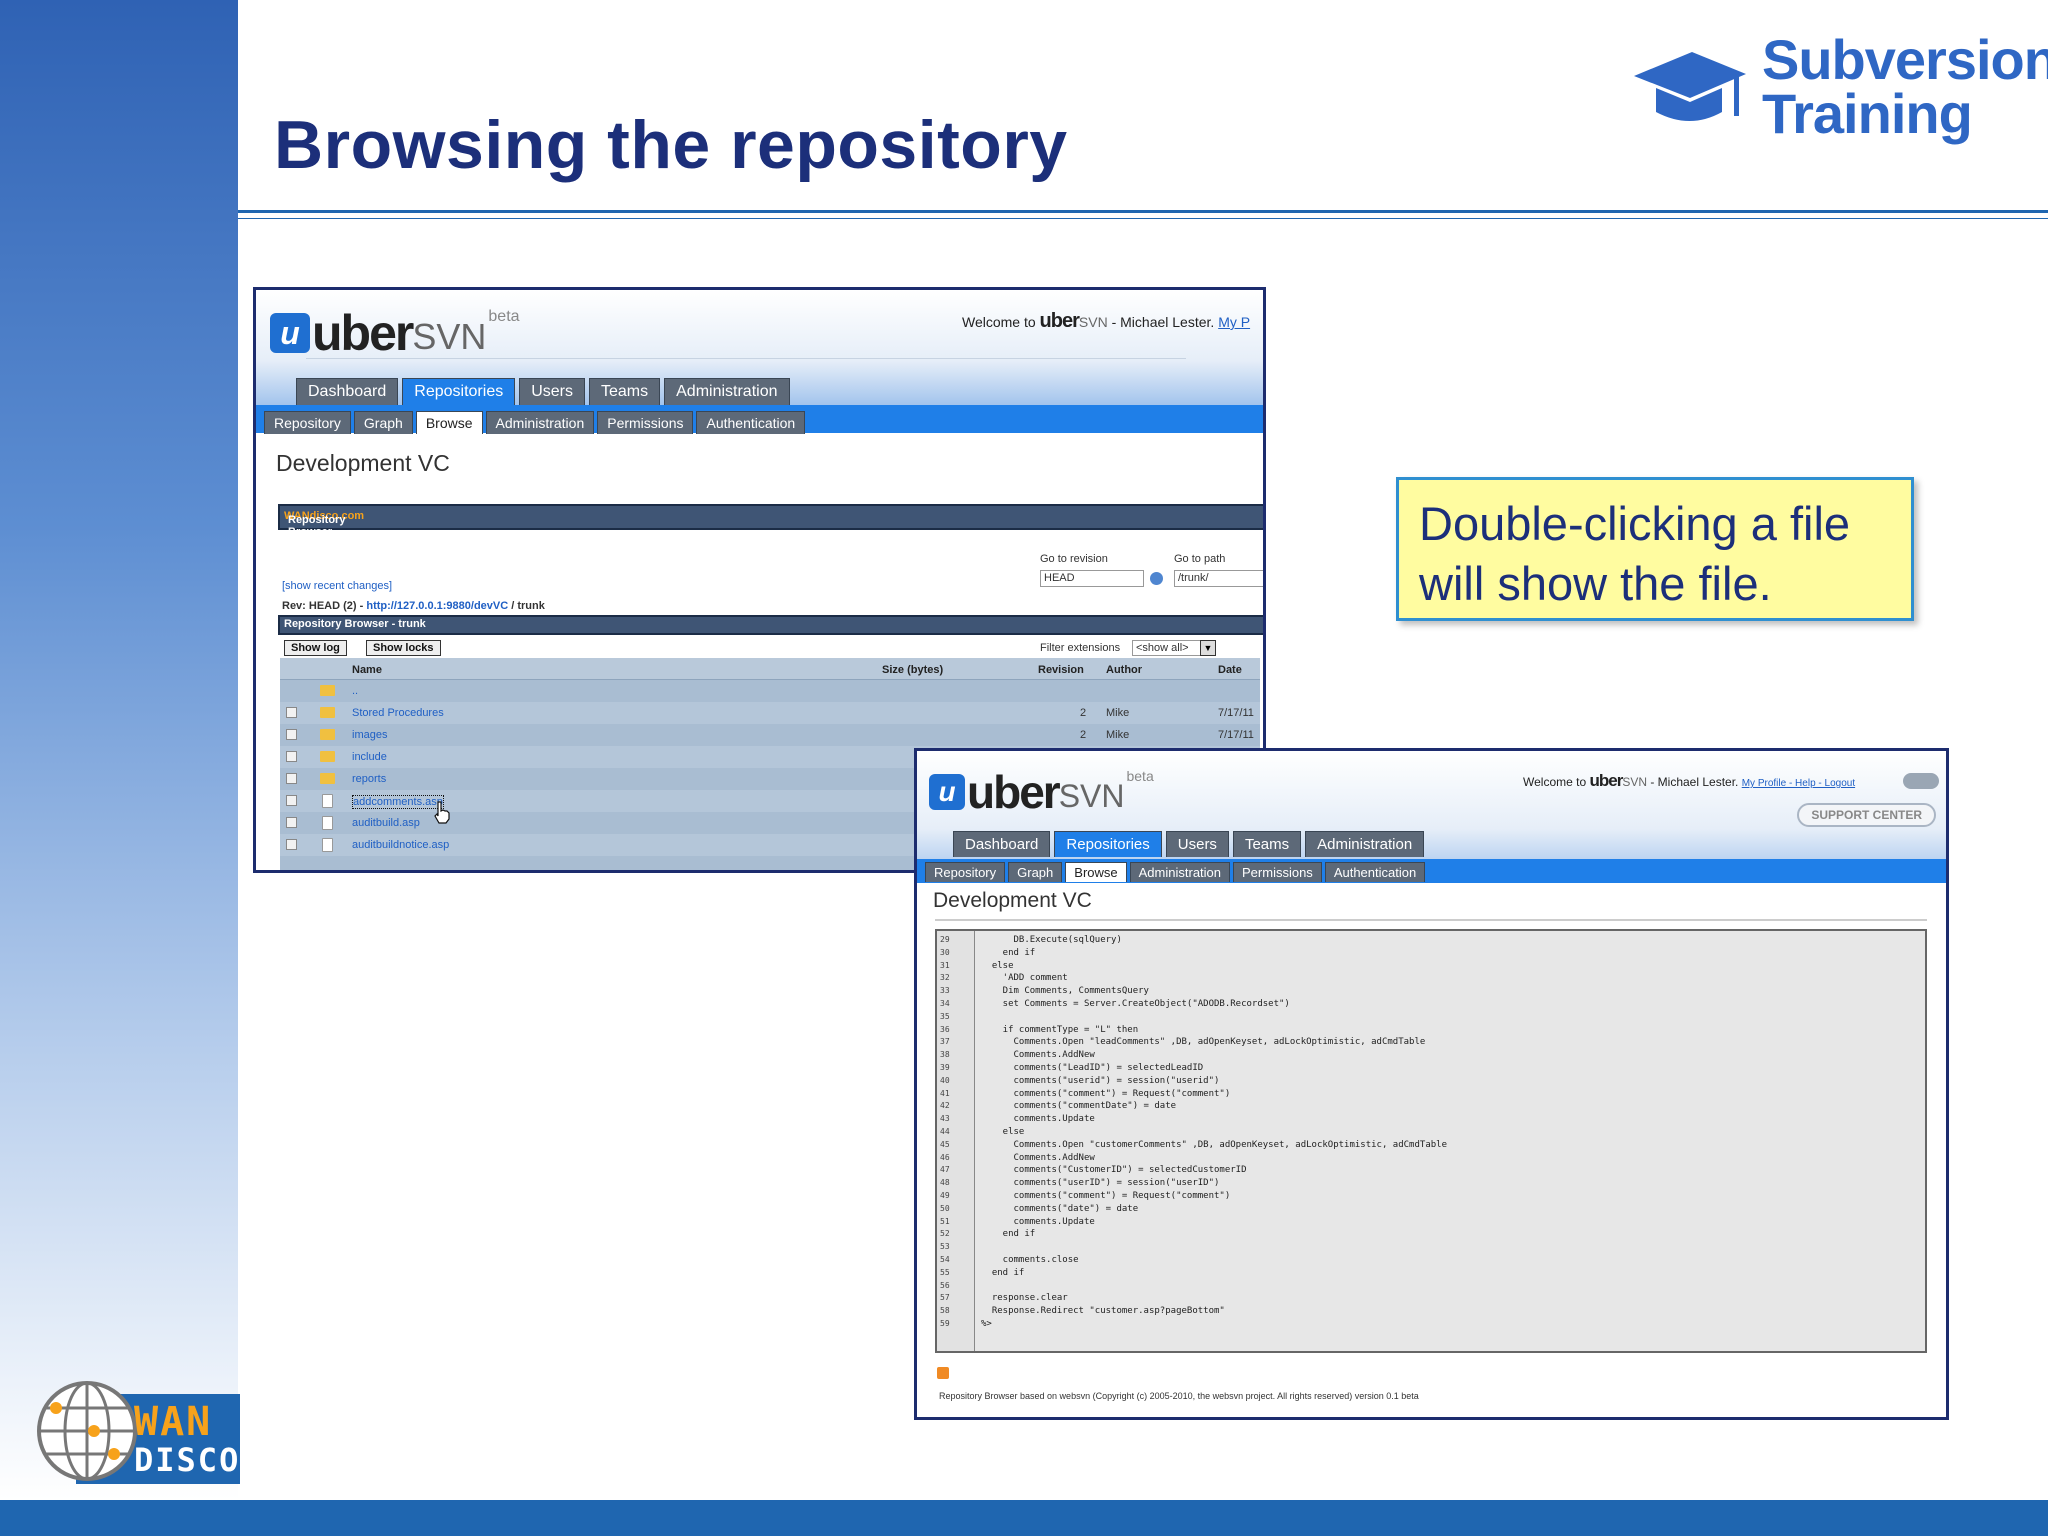  What do you see at coordinates (1866, 815) in the screenshot?
I see `support-center-button: SUPPORT CENTER` at bounding box center [1866, 815].